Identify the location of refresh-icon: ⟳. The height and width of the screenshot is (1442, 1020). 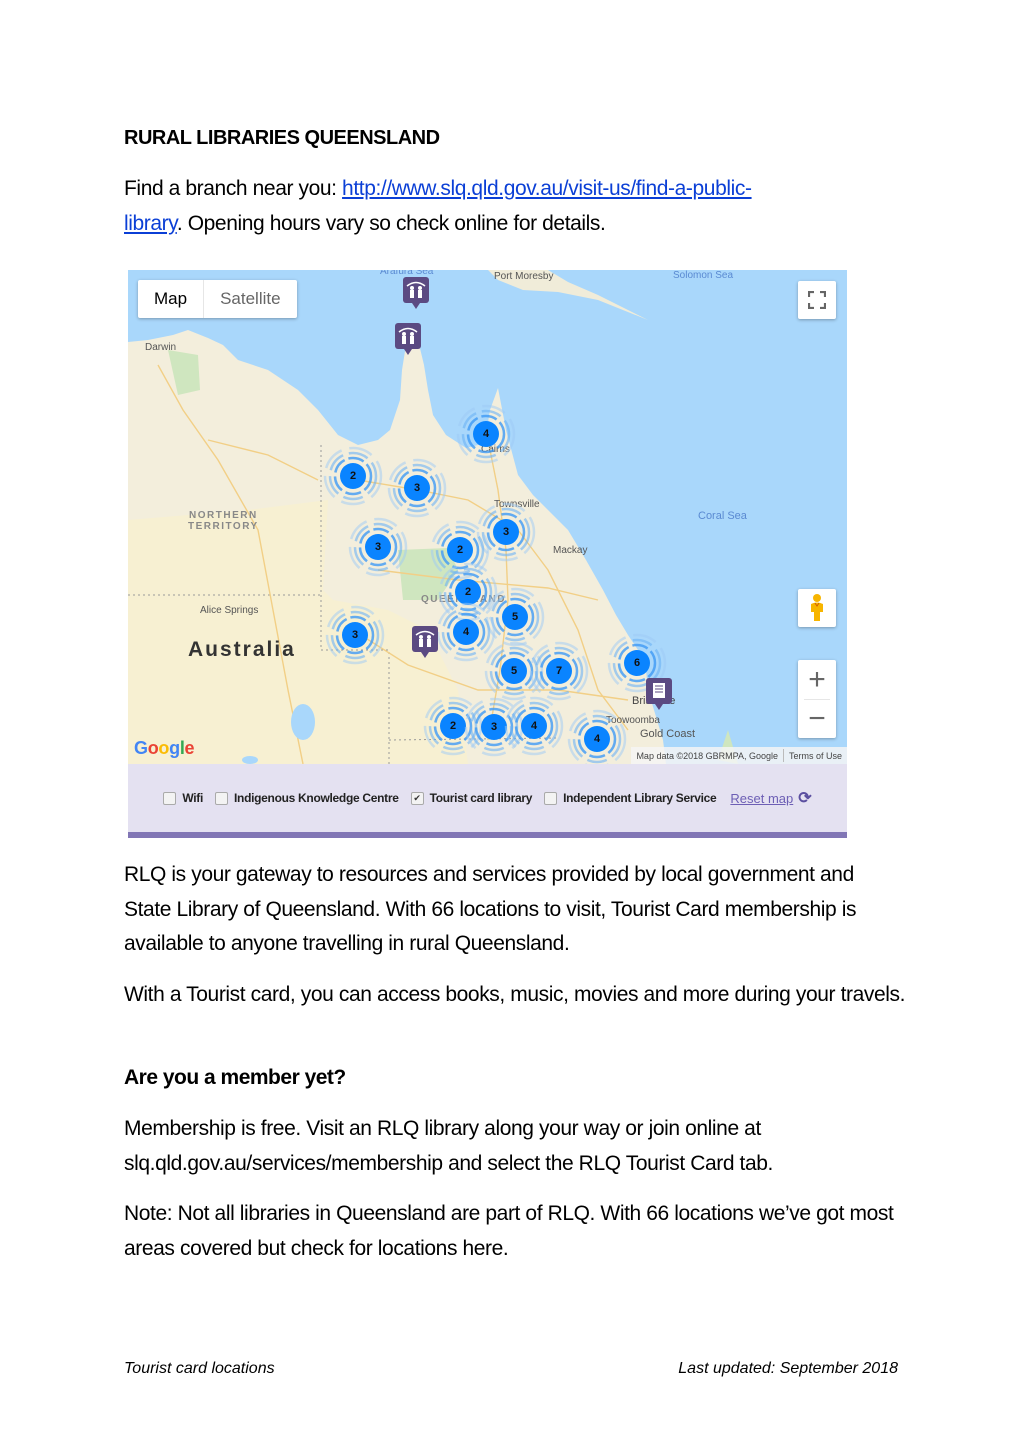
(804, 798).